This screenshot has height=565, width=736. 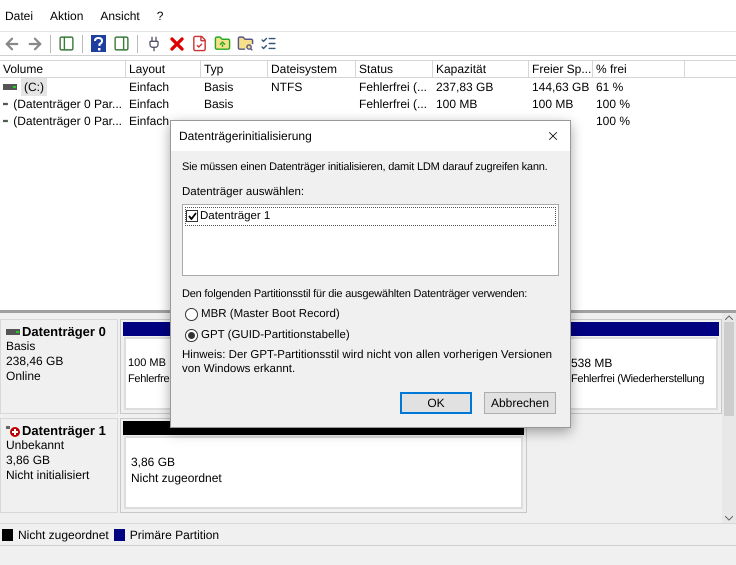 I want to click on menu-item: Datei, so click(x=19, y=15).